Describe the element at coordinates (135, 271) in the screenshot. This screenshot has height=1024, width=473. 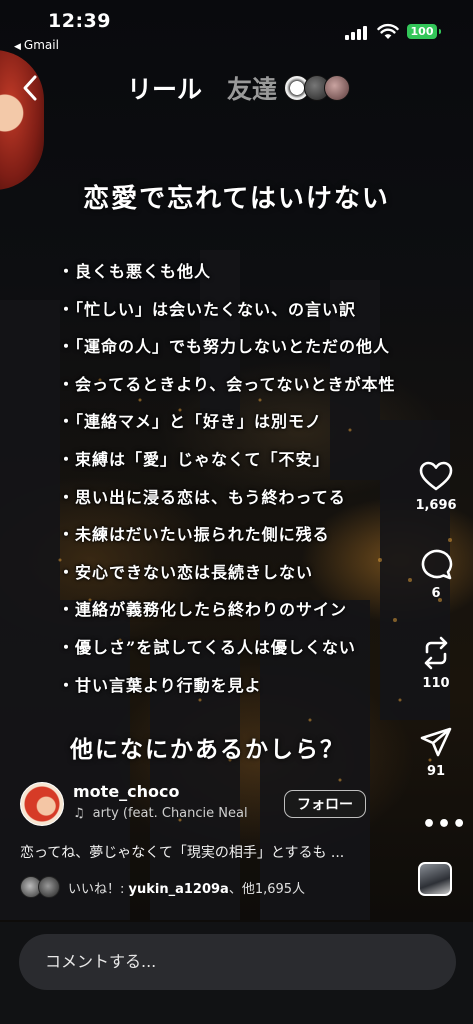
I see `reel-point: ・良くも悪くも他人` at that location.